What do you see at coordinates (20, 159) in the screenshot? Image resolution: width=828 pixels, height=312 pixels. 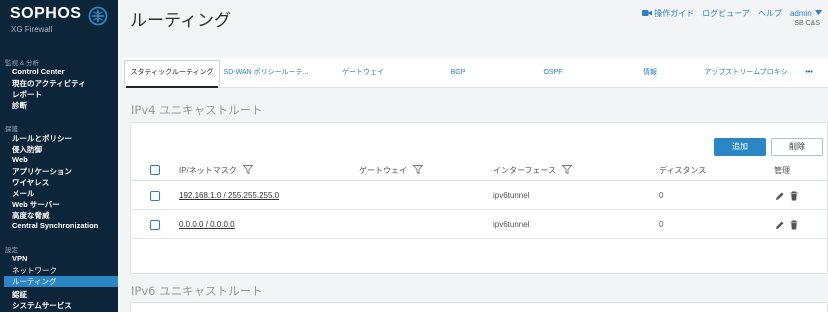 I see `sidebar-item-web: Web` at bounding box center [20, 159].